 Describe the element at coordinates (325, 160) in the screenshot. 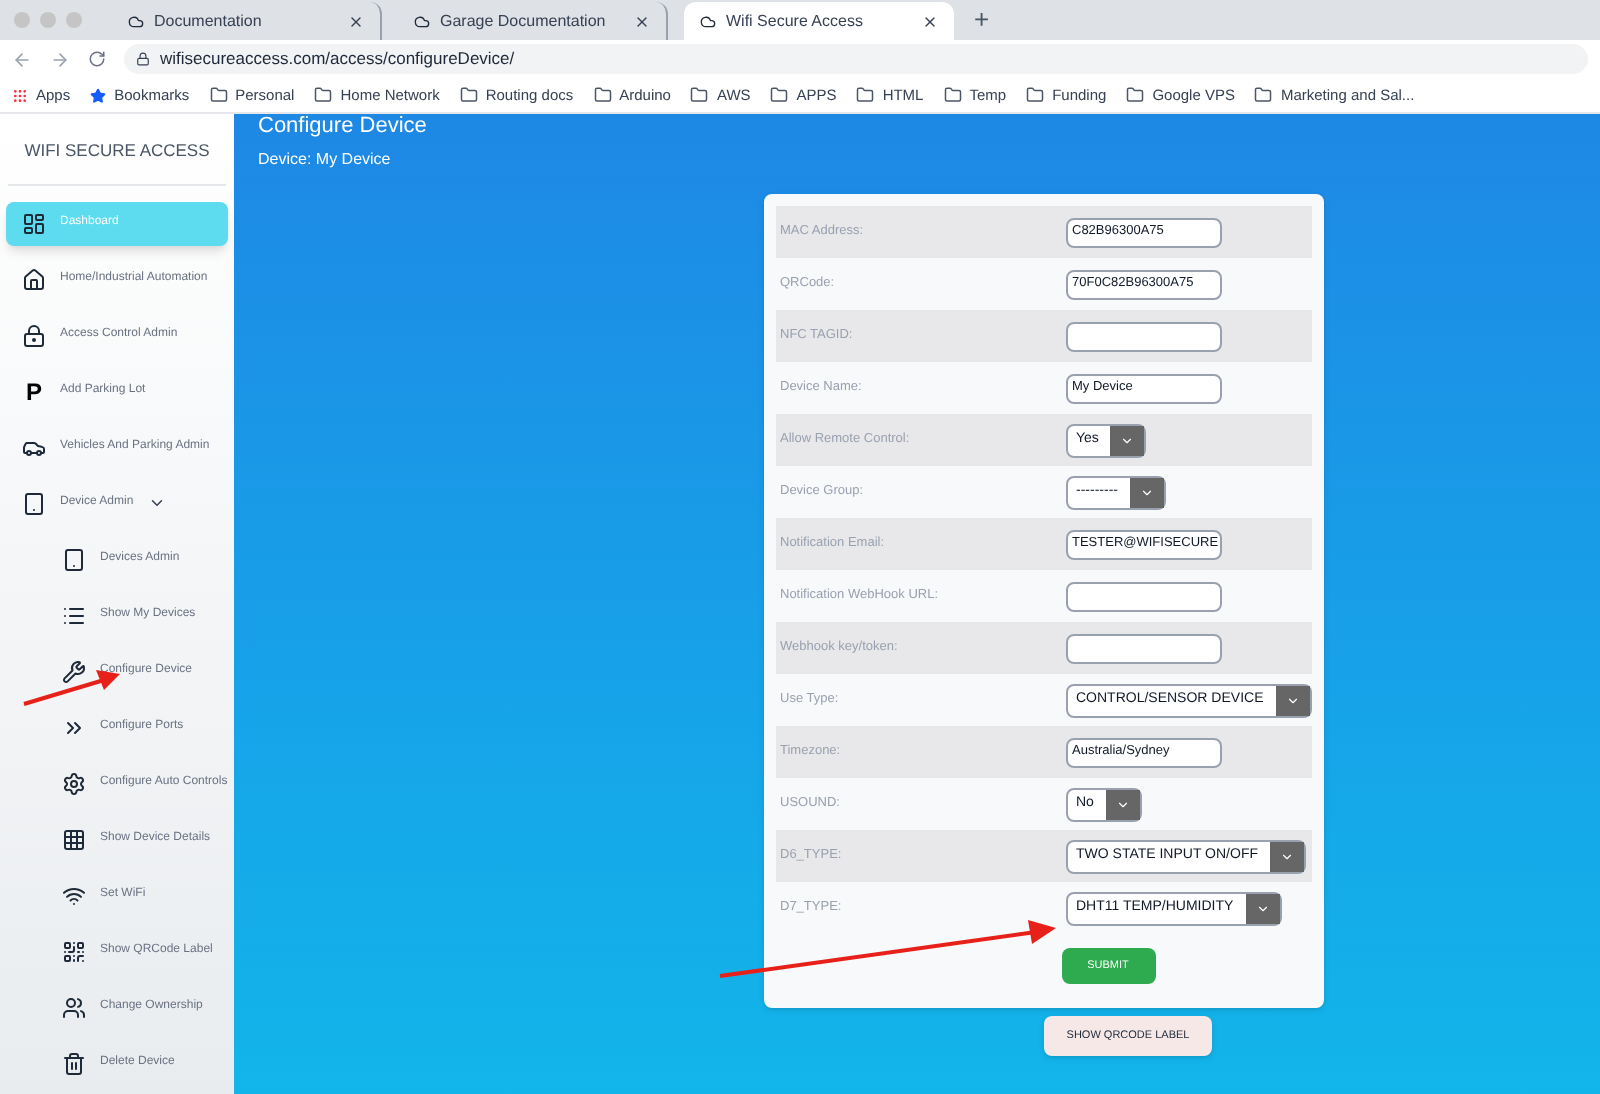

I see `page-subtitle: Device: My Device` at that location.